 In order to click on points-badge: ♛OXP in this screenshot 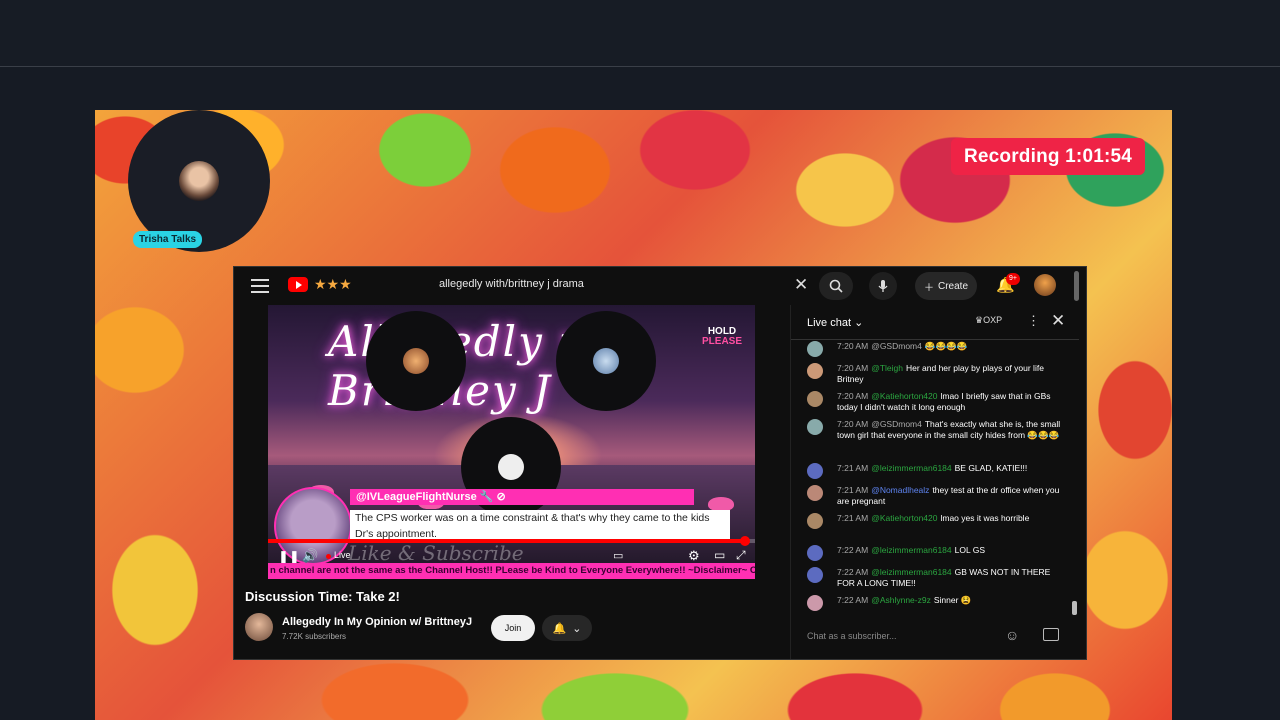, I will do `click(988, 320)`.